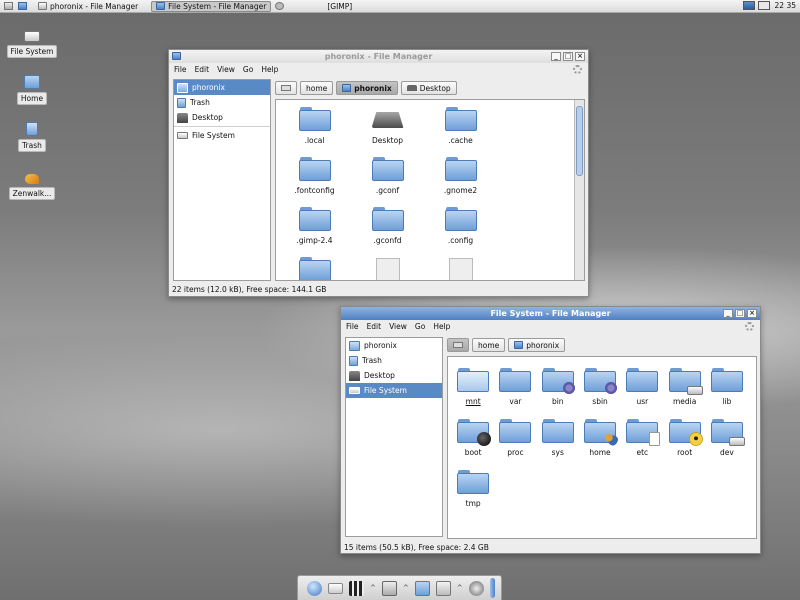 This screenshot has height=600, width=800. What do you see at coordinates (473, 437) in the screenshot?
I see `file-item-boot: boot` at bounding box center [473, 437].